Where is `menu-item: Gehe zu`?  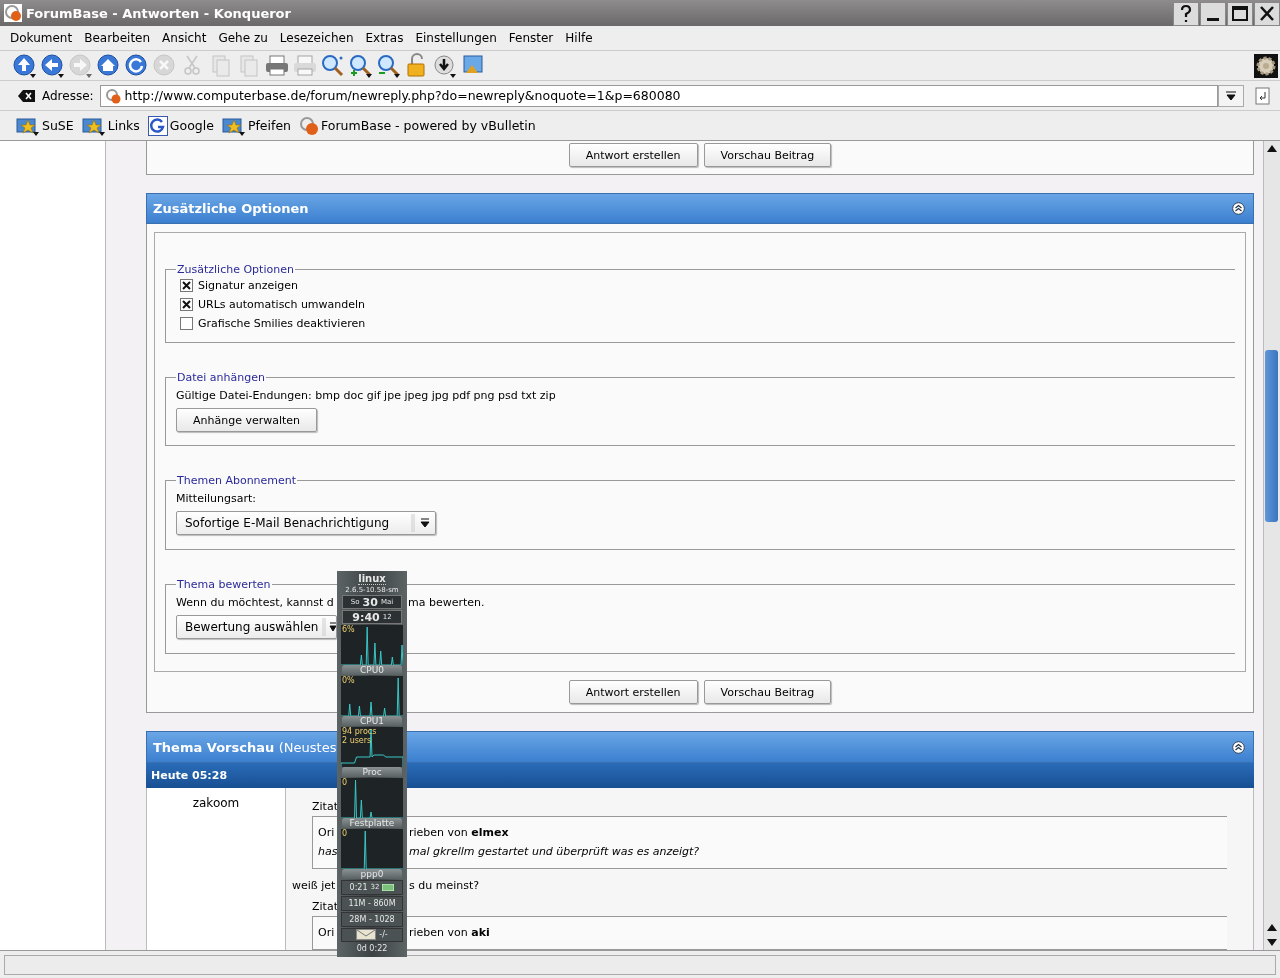 menu-item: Gehe zu is located at coordinates (243, 38).